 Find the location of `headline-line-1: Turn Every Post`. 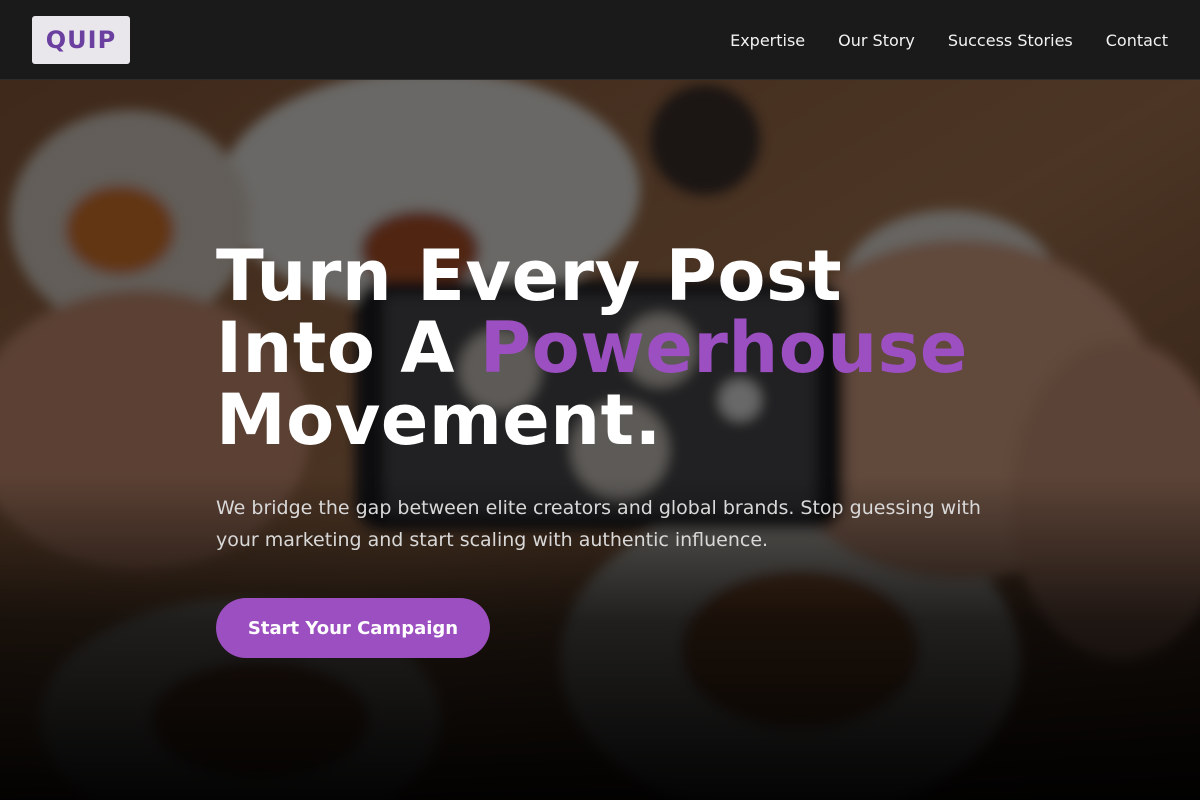

headline-line-1: Turn Every Post is located at coordinates (529, 276).